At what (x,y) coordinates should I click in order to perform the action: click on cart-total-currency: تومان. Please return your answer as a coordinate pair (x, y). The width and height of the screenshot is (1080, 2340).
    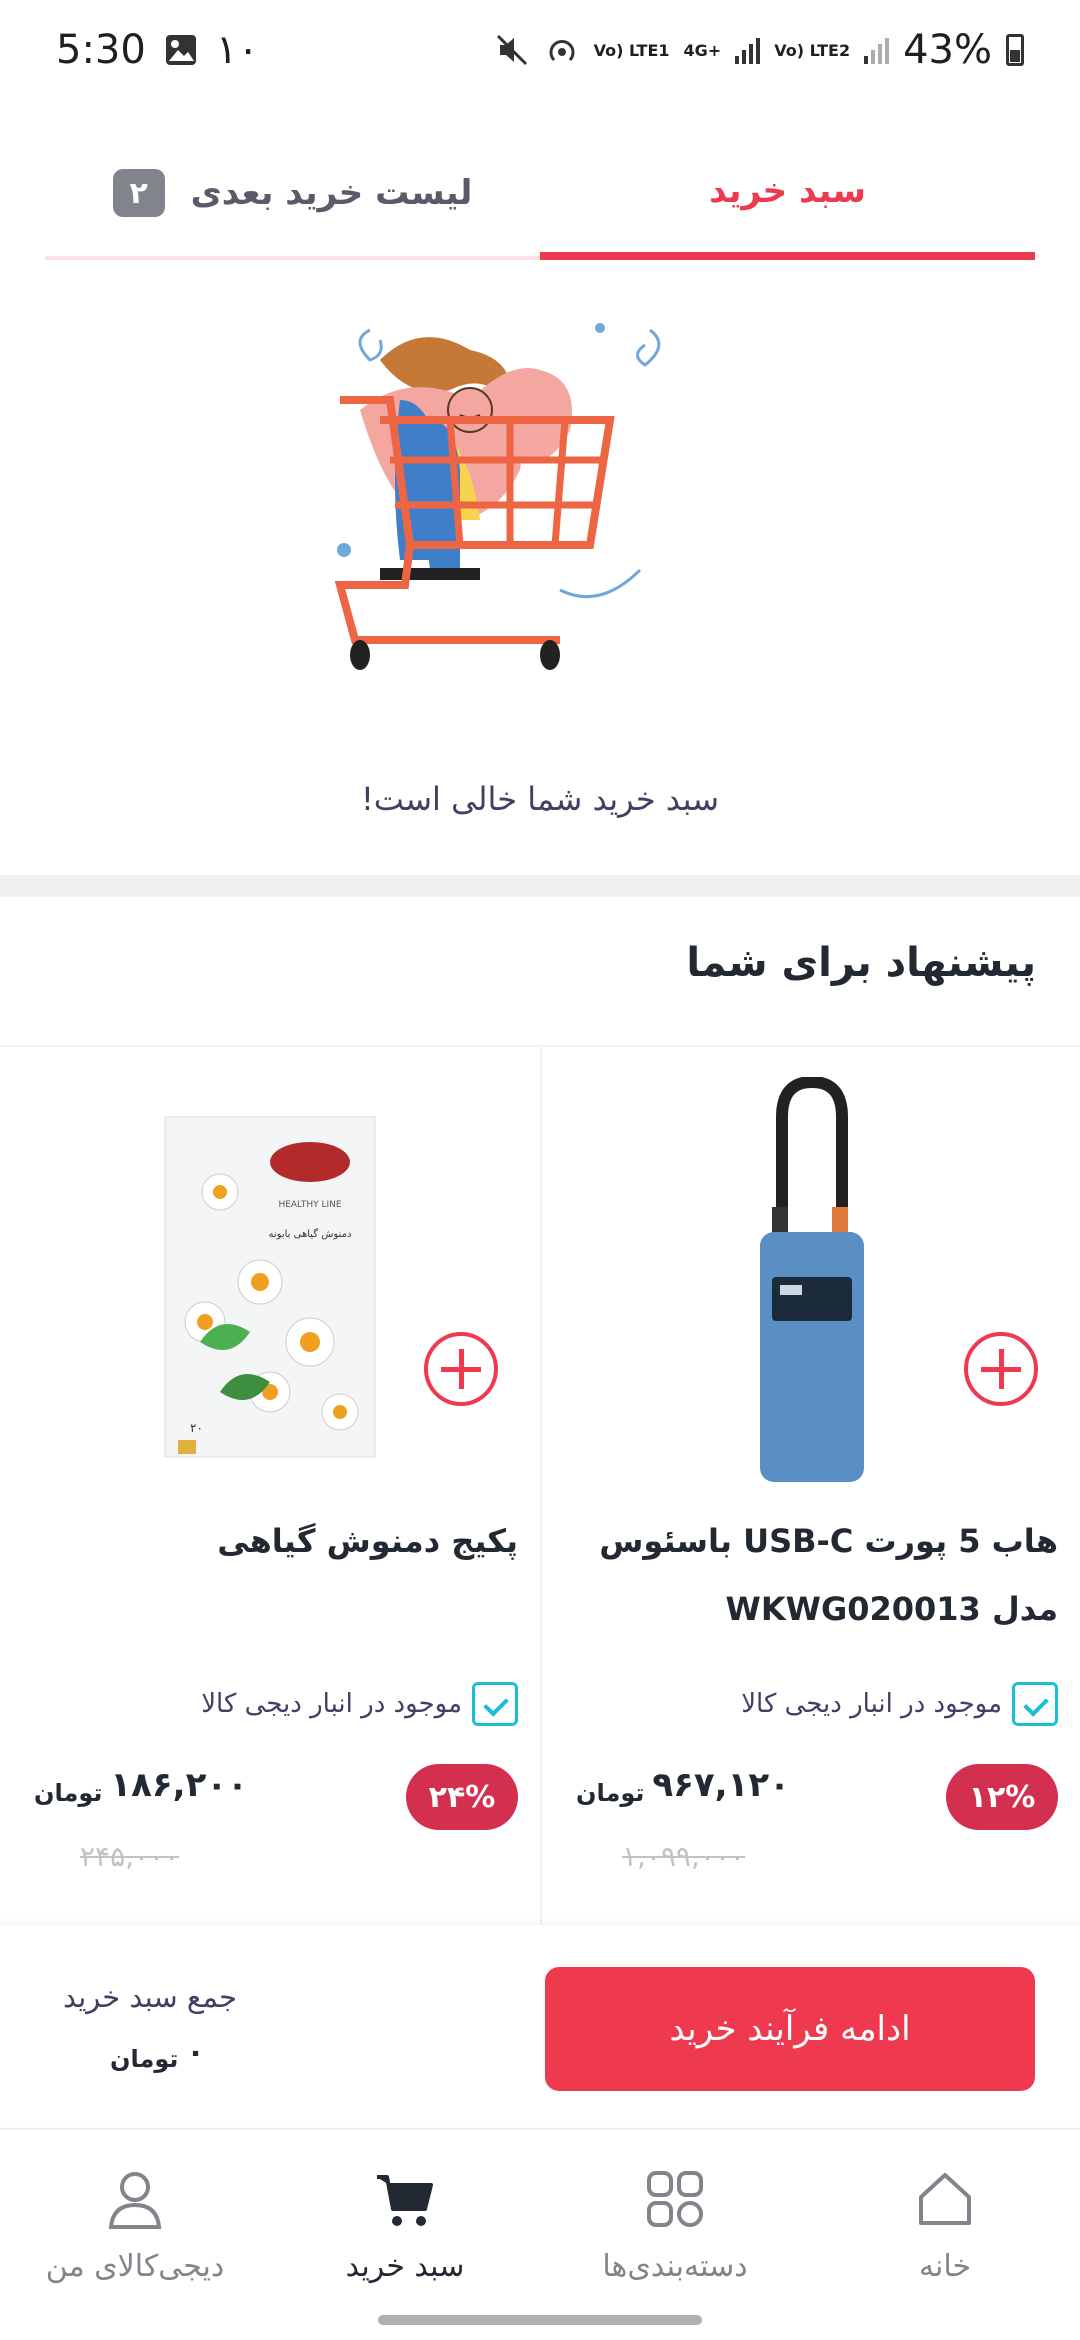
    Looking at the image, I should click on (144, 2059).